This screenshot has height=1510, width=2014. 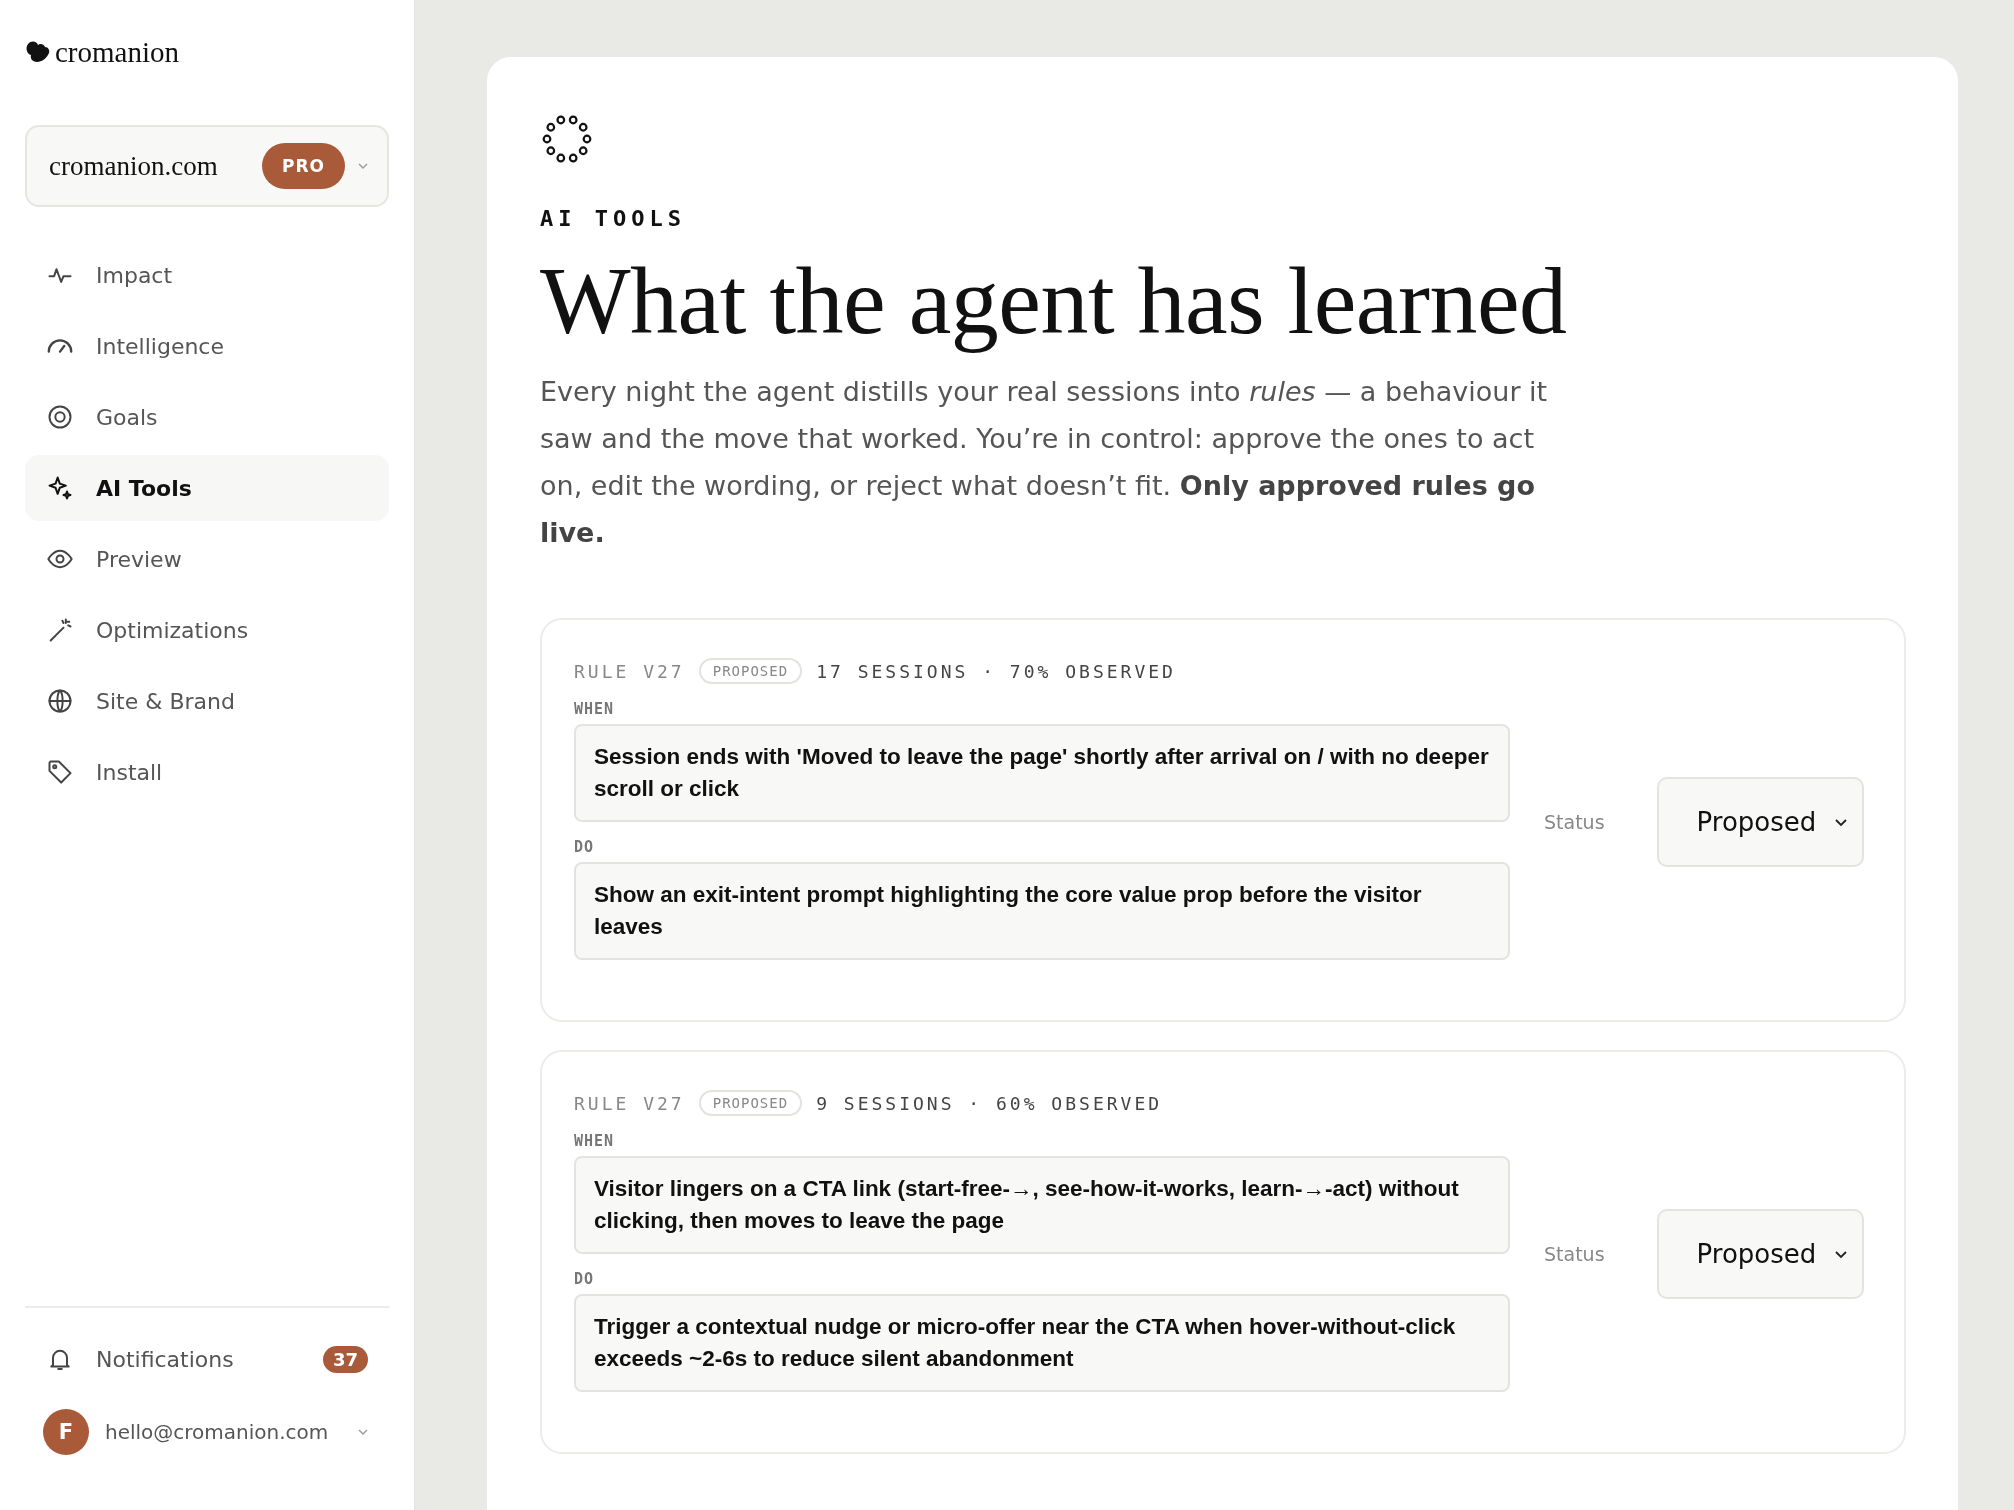 I want to click on rule-text-field: Show an exit-intent prompt highlighting the core value prop before the visitor leaves, so click(x=1042, y=911).